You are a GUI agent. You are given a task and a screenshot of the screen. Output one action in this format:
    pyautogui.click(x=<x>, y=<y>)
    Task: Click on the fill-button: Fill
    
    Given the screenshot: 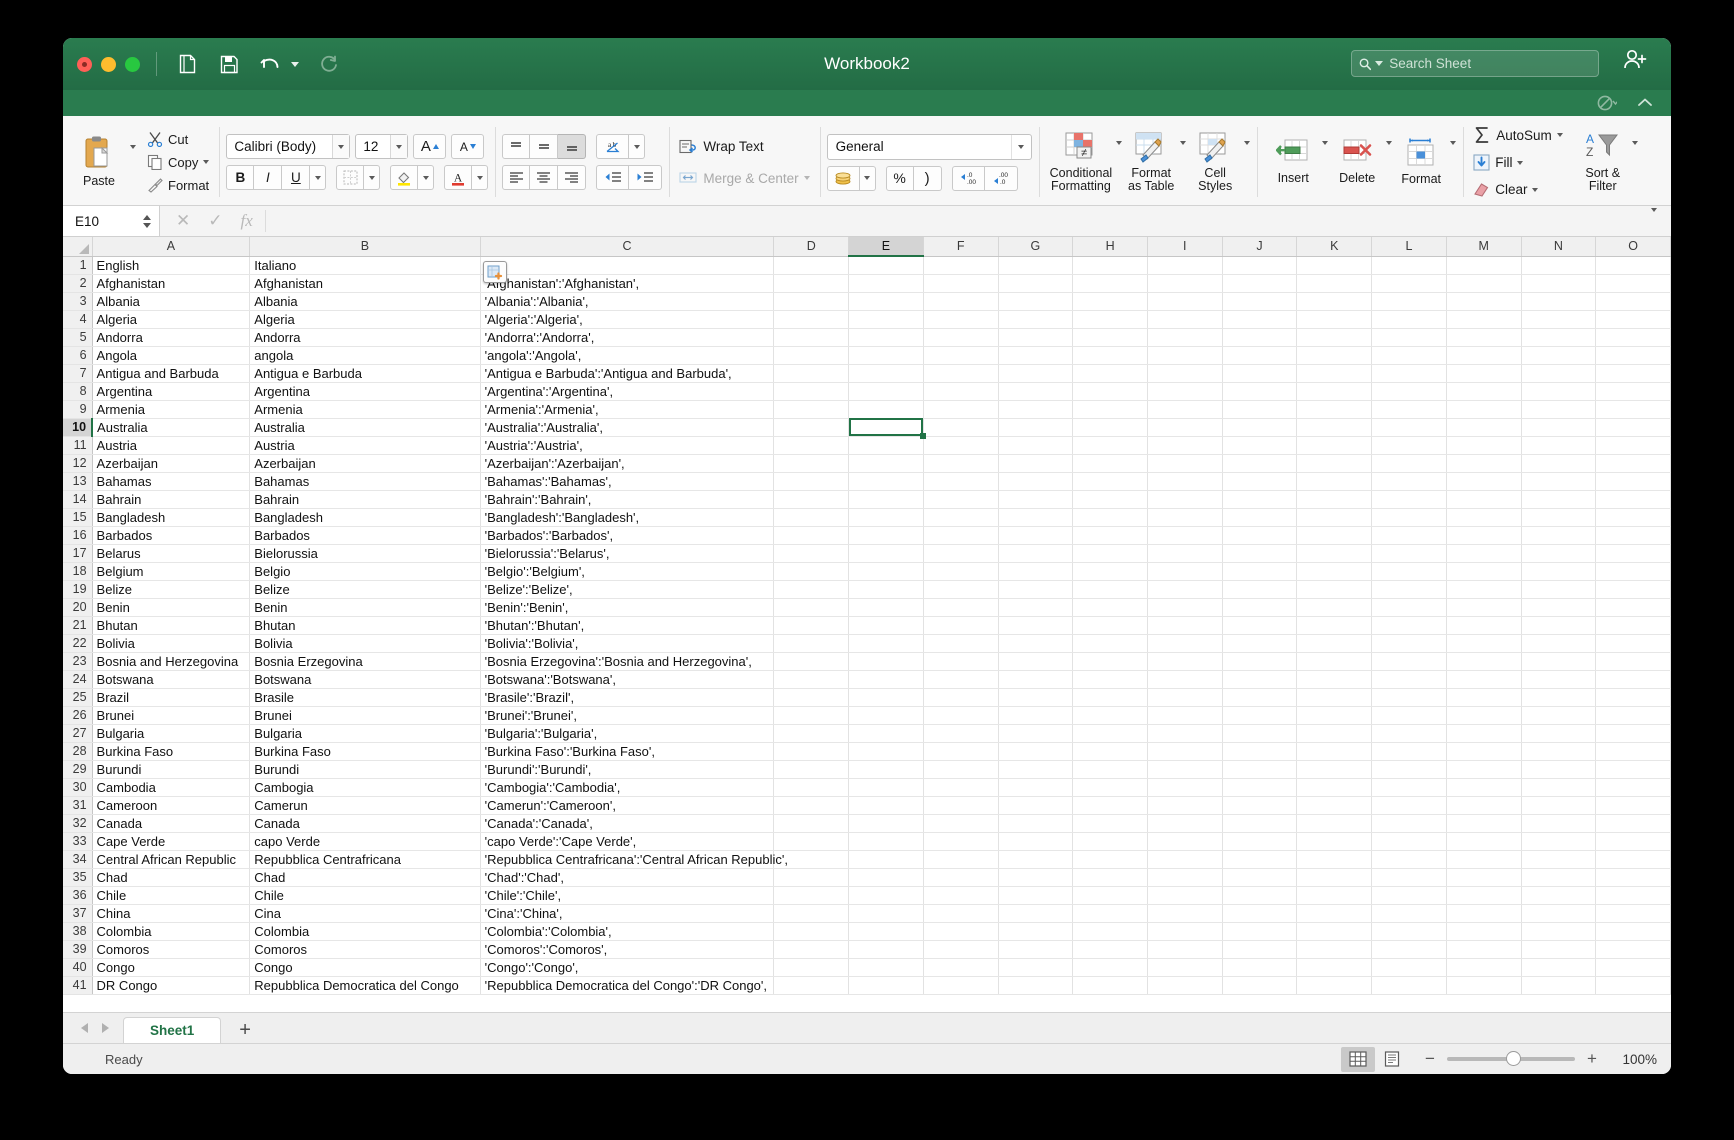 What is the action you would take?
    pyautogui.click(x=1518, y=162)
    